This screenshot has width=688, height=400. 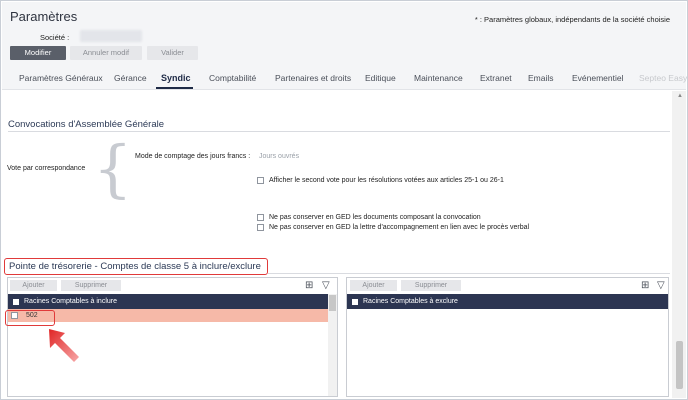 I want to click on tab-evenementiel: Evénementiel, so click(x=598, y=78).